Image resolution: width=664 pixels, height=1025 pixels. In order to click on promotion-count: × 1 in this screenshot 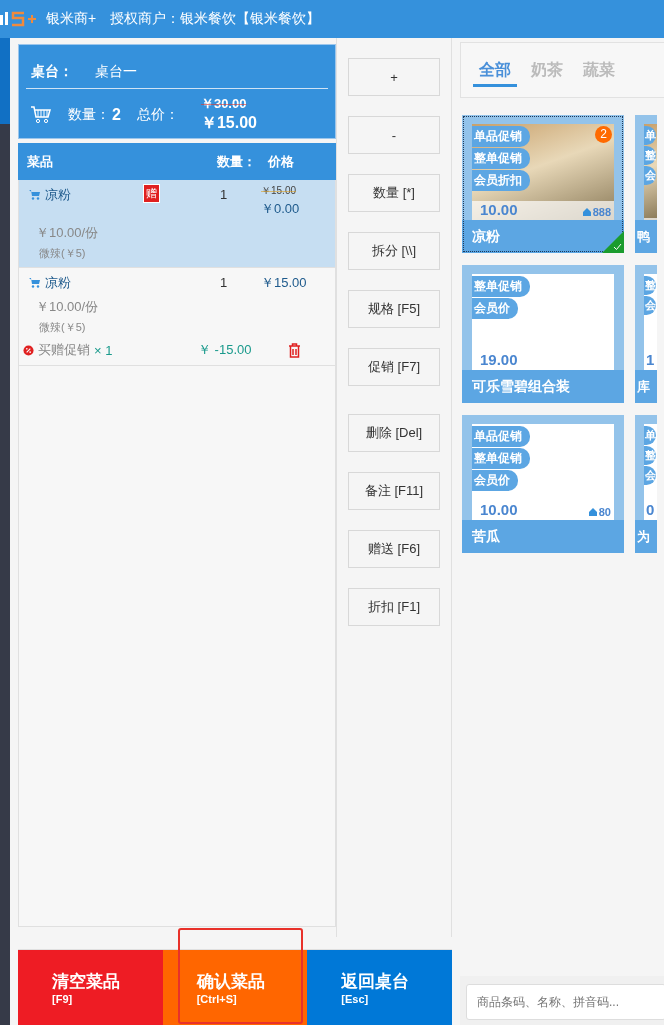, I will do `click(104, 350)`.